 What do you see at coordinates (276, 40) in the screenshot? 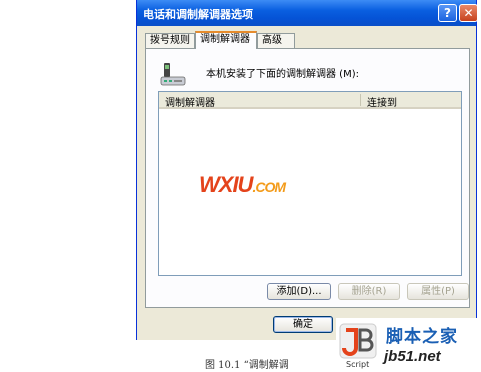
I see `tab-advanced: 高级` at bounding box center [276, 40].